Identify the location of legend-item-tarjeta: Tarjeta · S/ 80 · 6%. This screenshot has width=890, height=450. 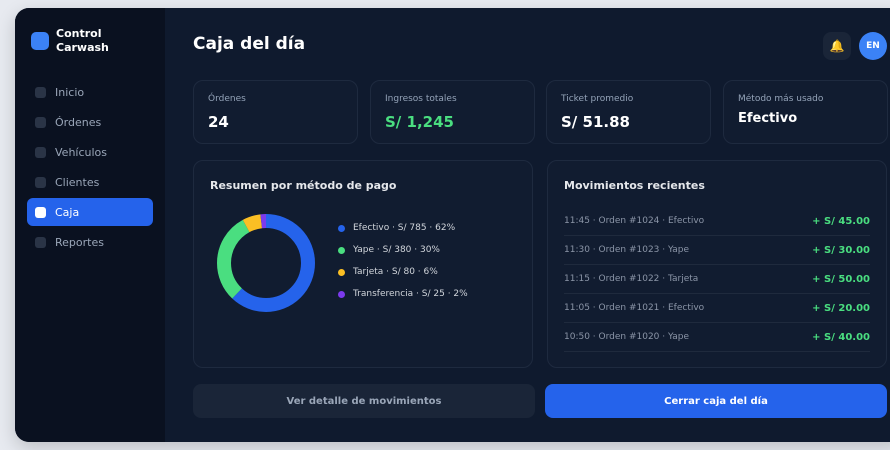
(403, 272).